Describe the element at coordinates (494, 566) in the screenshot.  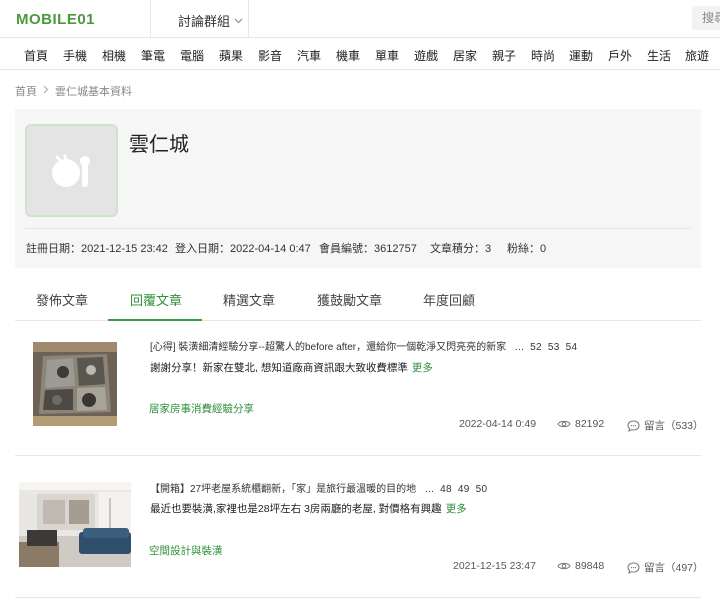
I see `post-date: 2021-12-15 23:47` at that location.